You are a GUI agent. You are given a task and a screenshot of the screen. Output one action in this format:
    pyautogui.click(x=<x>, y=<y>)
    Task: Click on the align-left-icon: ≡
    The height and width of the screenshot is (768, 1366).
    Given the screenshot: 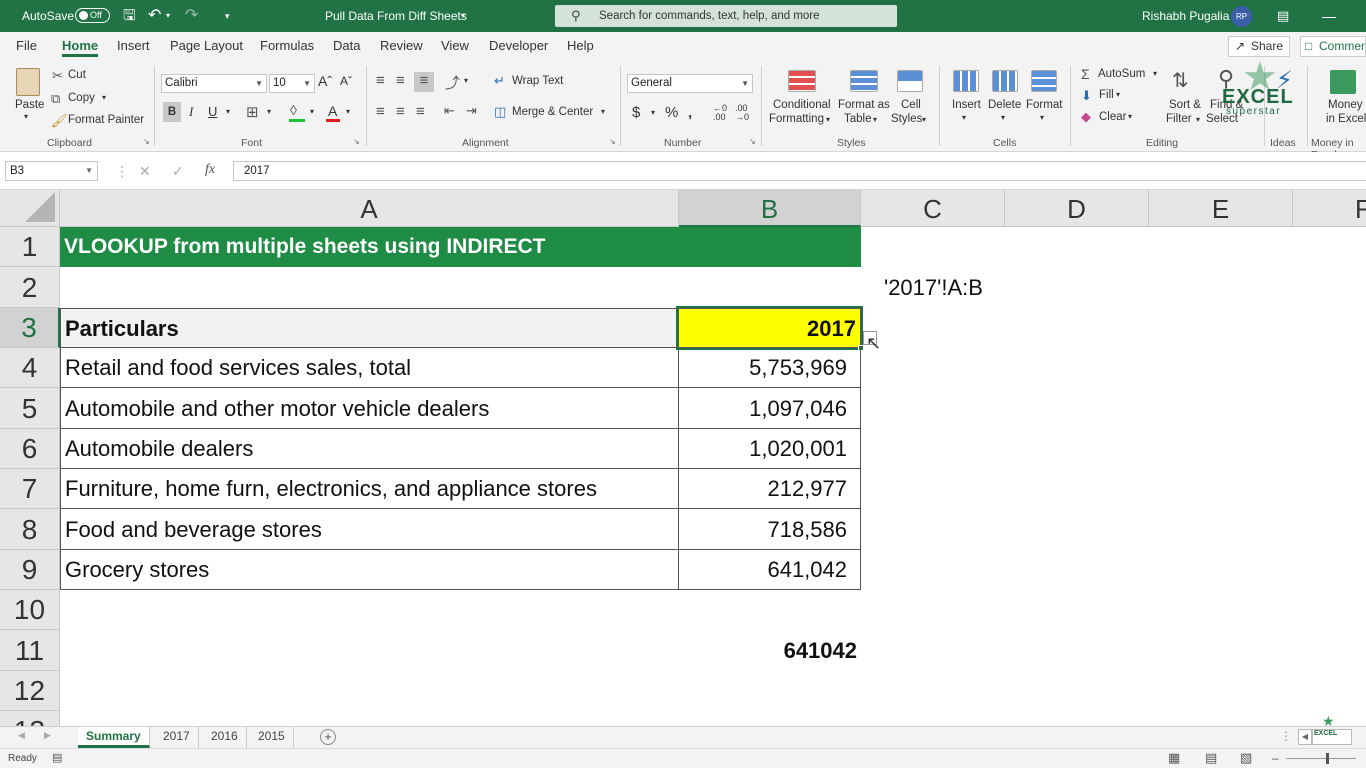 What is the action you would take?
    pyautogui.click(x=380, y=111)
    